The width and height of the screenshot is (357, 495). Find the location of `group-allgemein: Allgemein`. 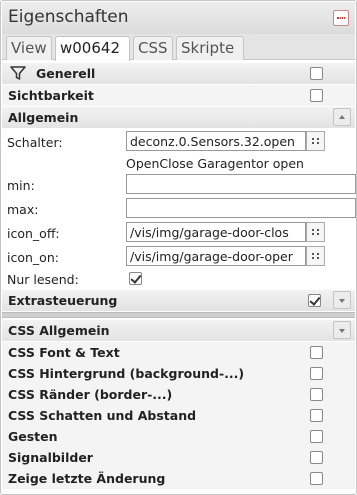

group-allgemein: Allgemein is located at coordinates (178, 117).